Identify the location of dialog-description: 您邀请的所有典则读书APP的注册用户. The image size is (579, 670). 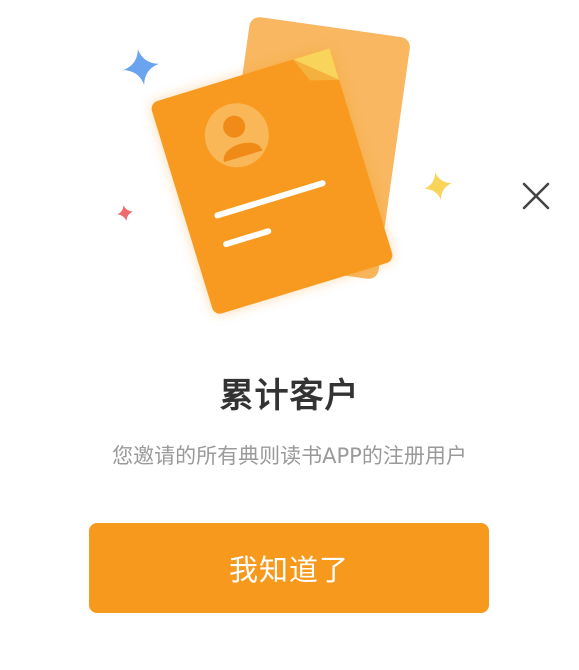
(289, 456).